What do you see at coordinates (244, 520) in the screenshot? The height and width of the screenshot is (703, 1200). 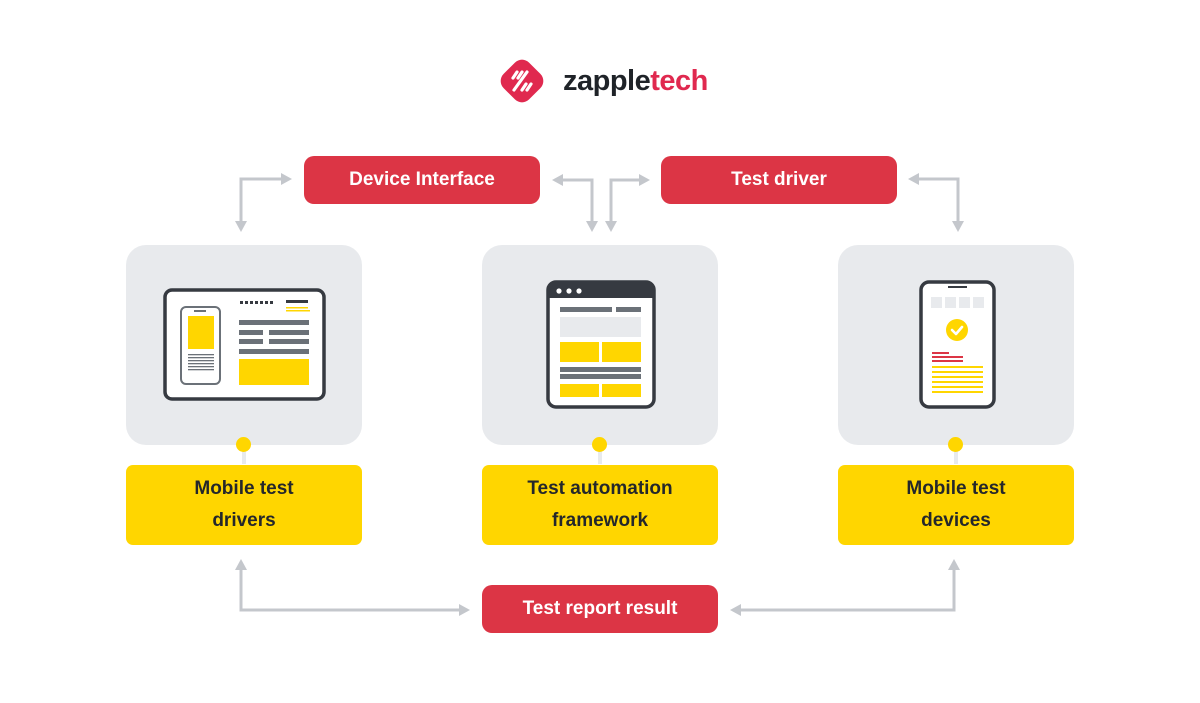 I see `label-line-2: drivers` at bounding box center [244, 520].